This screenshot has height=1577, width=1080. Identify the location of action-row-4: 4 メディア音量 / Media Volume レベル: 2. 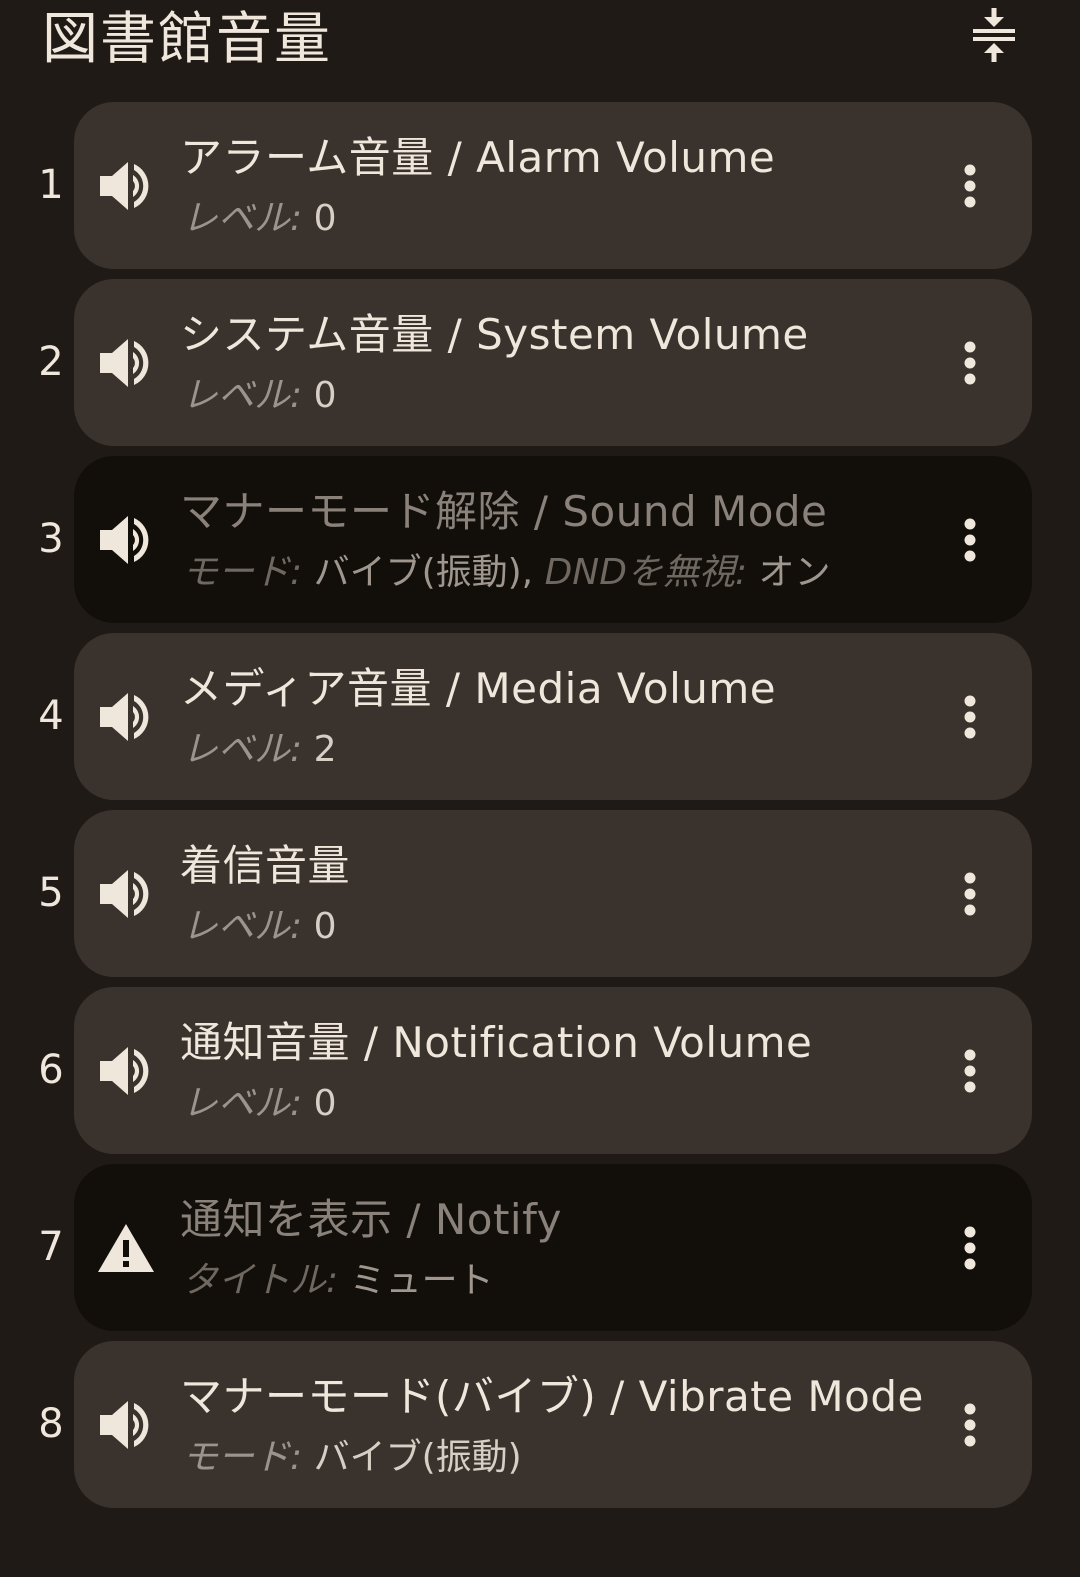
(540, 716).